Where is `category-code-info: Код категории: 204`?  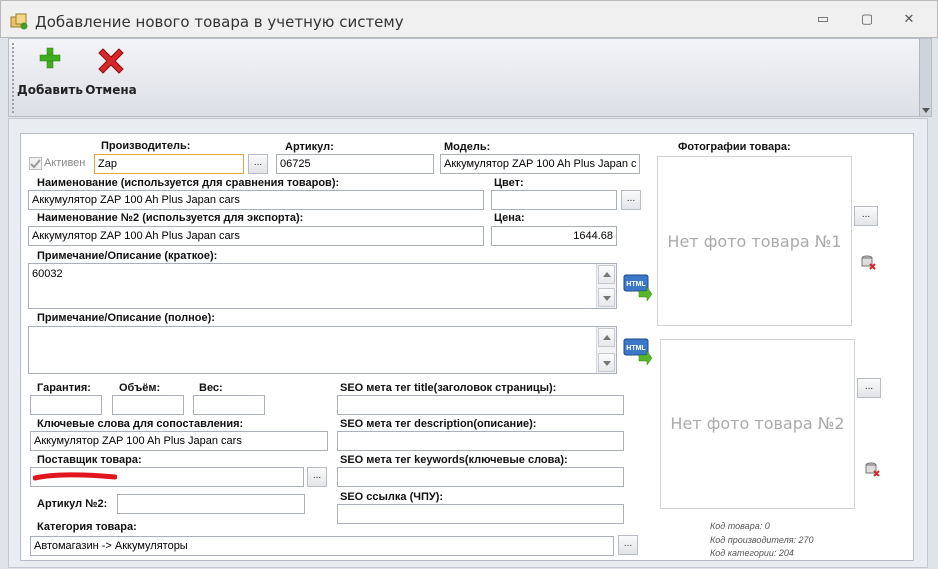
category-code-info: Код категории: 204 is located at coordinates (752, 553).